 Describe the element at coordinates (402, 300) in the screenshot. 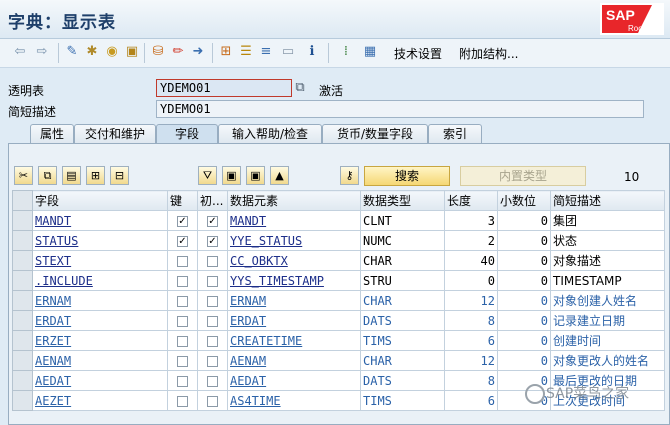

I see `data-type-cell: CHAR` at that location.